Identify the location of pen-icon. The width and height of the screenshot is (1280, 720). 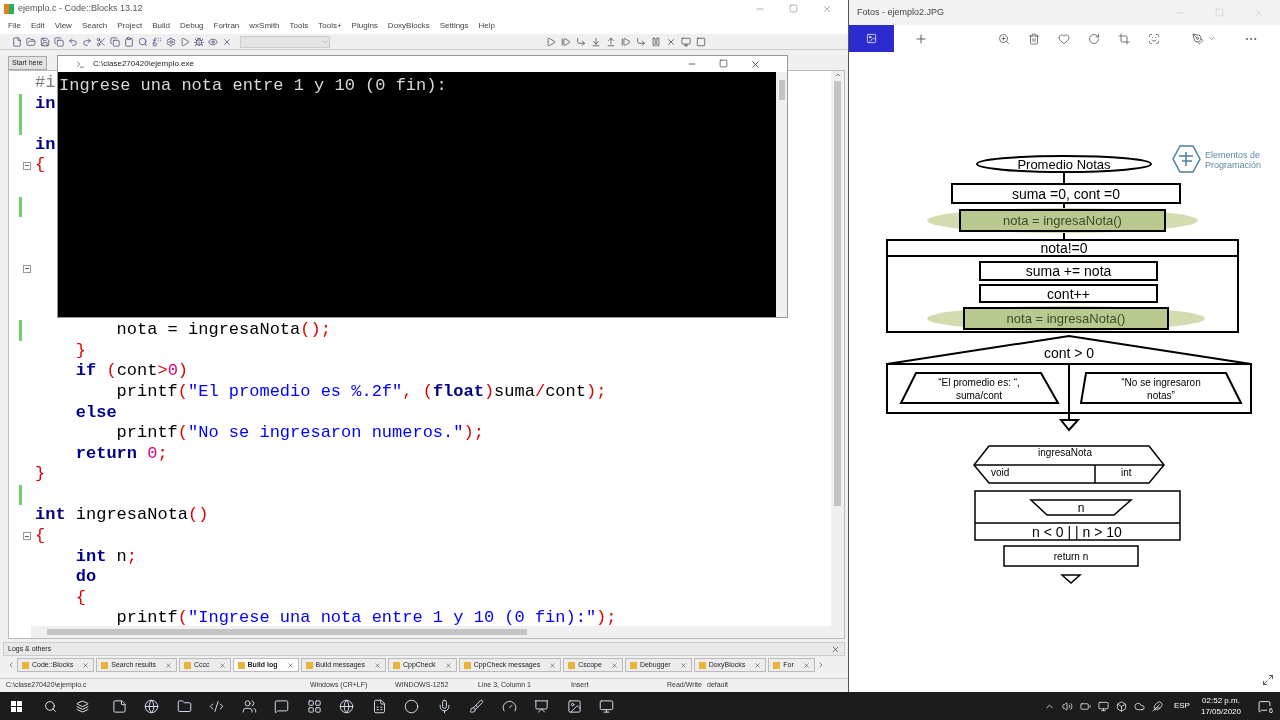
(1198, 38).